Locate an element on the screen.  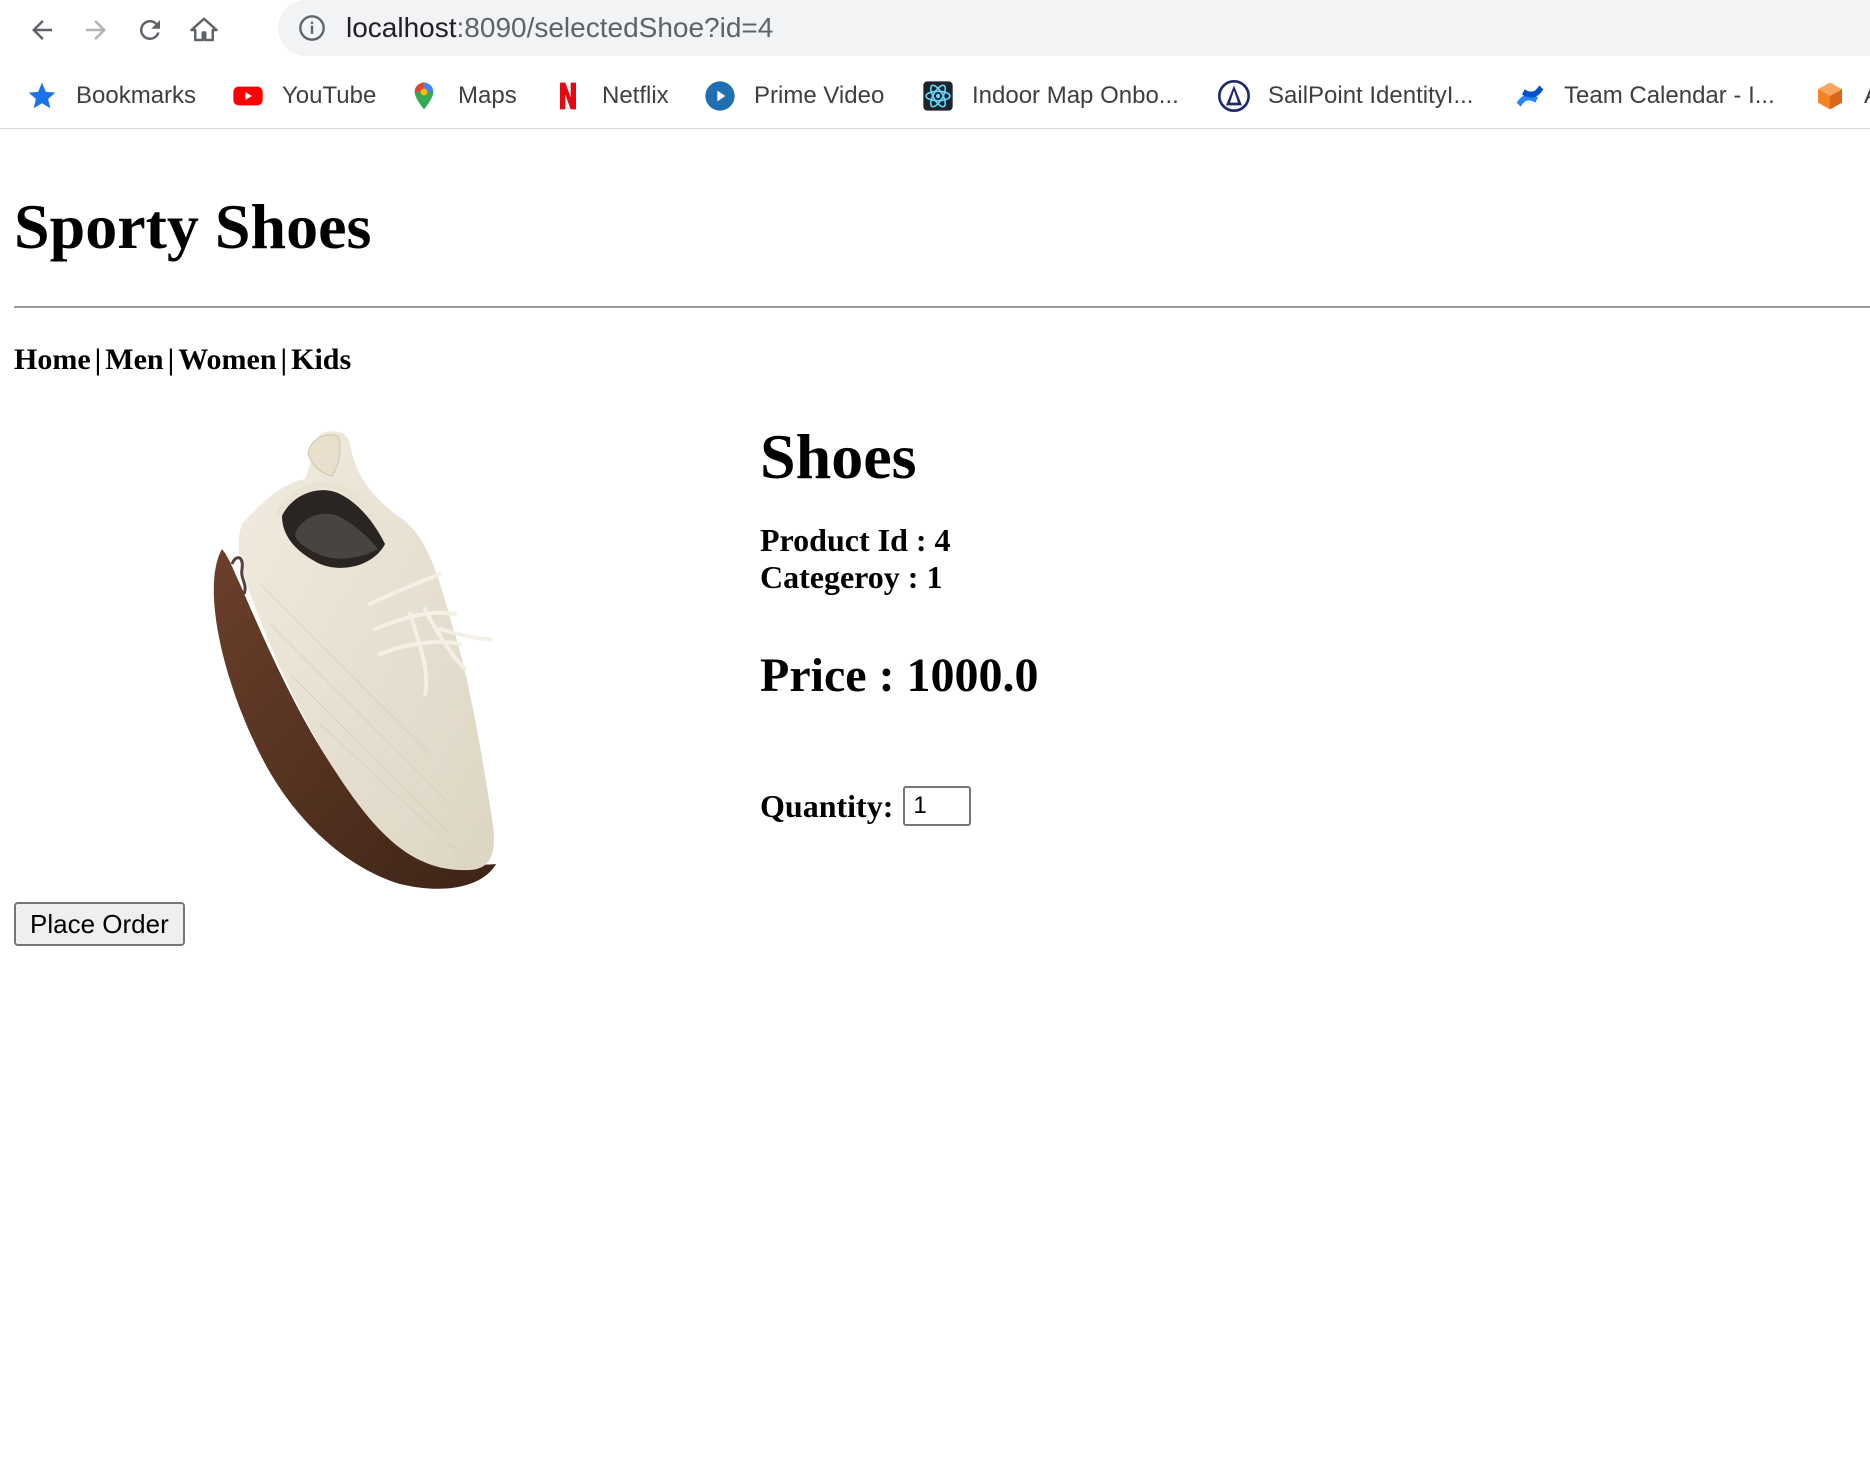
bookmark-prime-video: Prime Video is located at coordinates (794, 96).